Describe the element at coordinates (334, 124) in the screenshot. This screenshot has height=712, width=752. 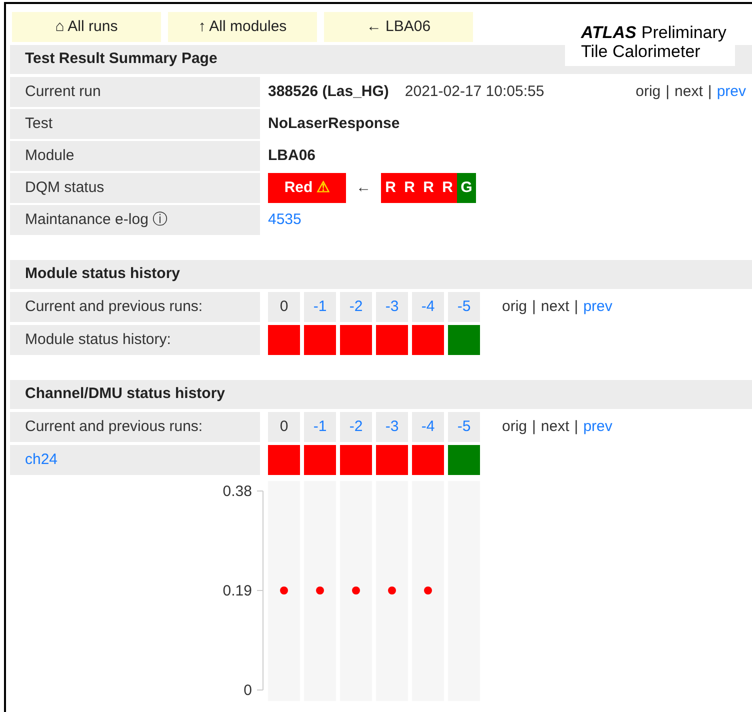
I see `row-value: NoLaserResponse` at that location.